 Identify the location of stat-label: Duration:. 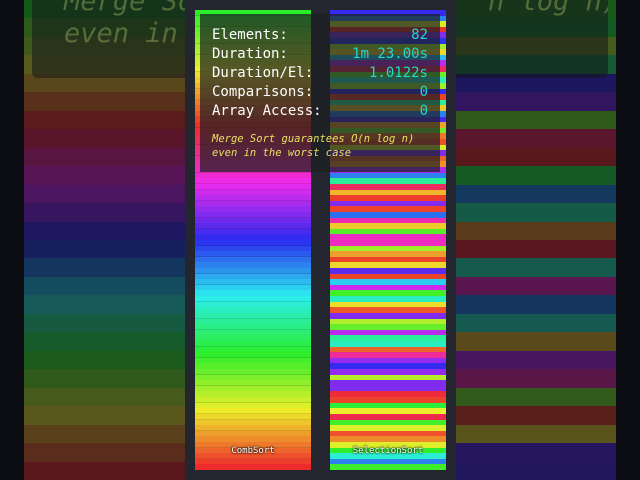
(250, 54).